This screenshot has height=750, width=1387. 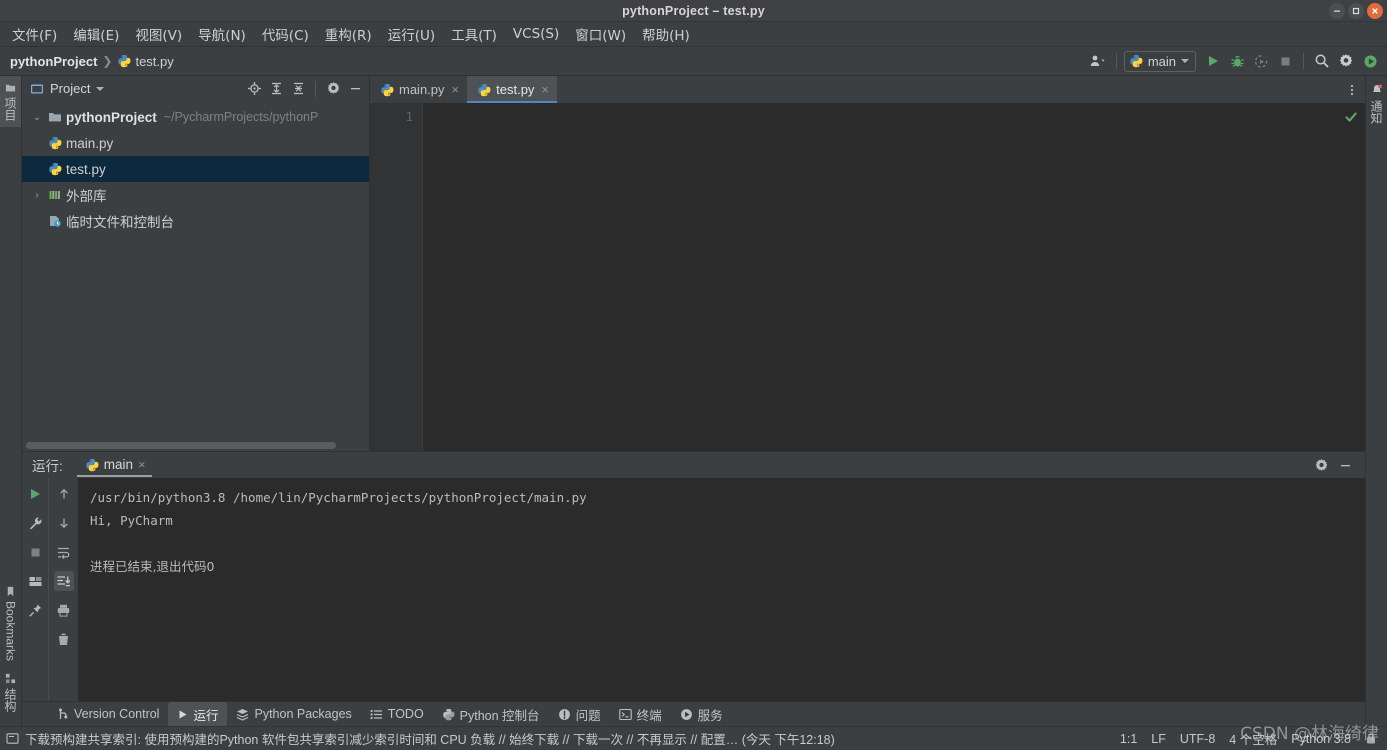 What do you see at coordinates (1197, 739) in the screenshot?
I see `file-encoding: UTF-8` at bounding box center [1197, 739].